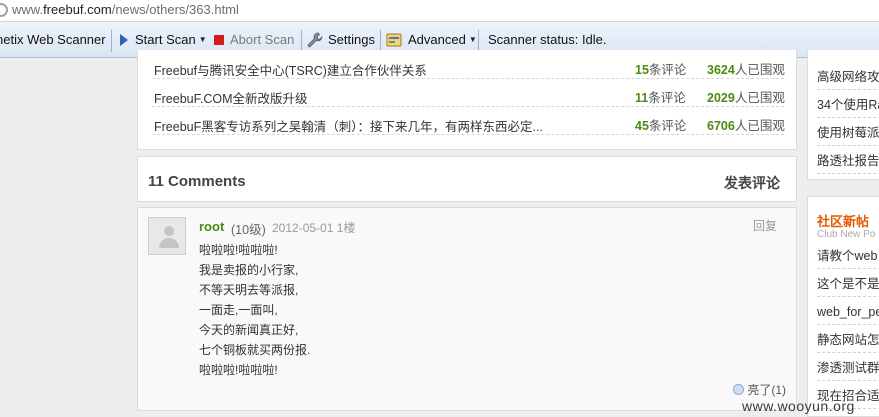 This screenshot has height=417, width=879. Describe the element at coordinates (28, 9) in the screenshot. I see `url-prefix: www.` at that location.